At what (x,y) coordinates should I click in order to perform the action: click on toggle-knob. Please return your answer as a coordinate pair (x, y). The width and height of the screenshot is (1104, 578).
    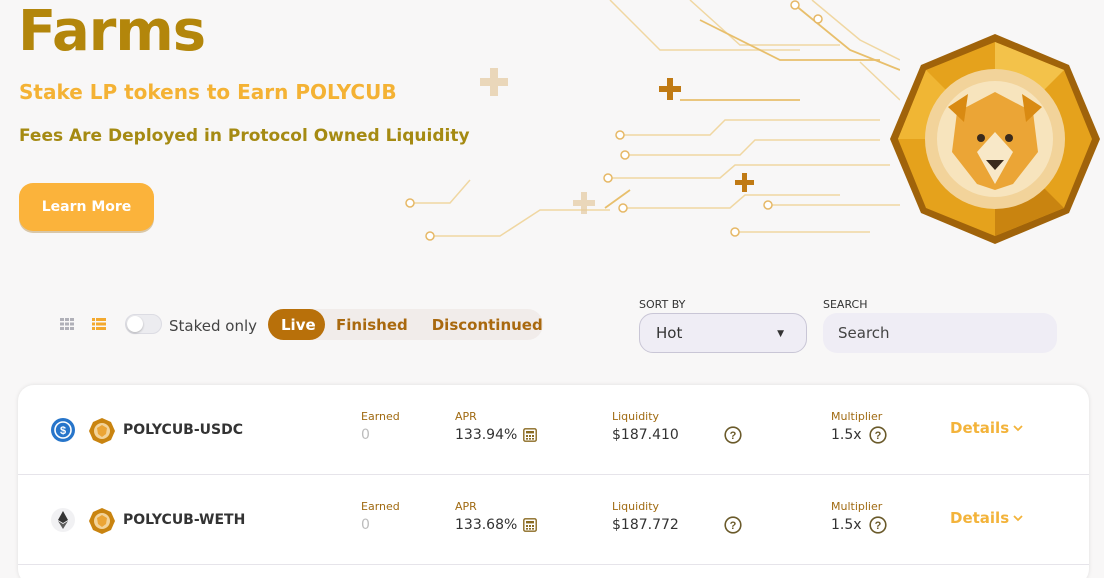
    Looking at the image, I should click on (135, 324).